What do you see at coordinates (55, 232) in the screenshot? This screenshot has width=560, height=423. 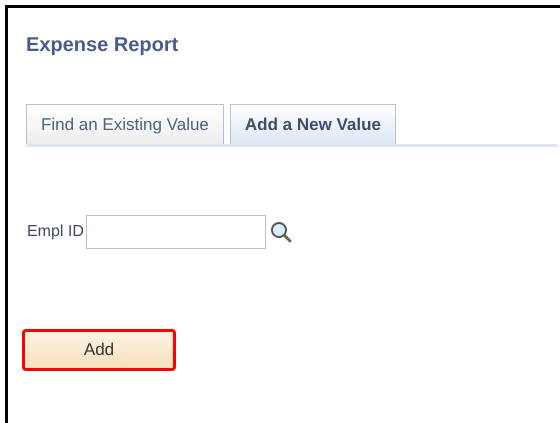 I see `field-label: Empl ID` at bounding box center [55, 232].